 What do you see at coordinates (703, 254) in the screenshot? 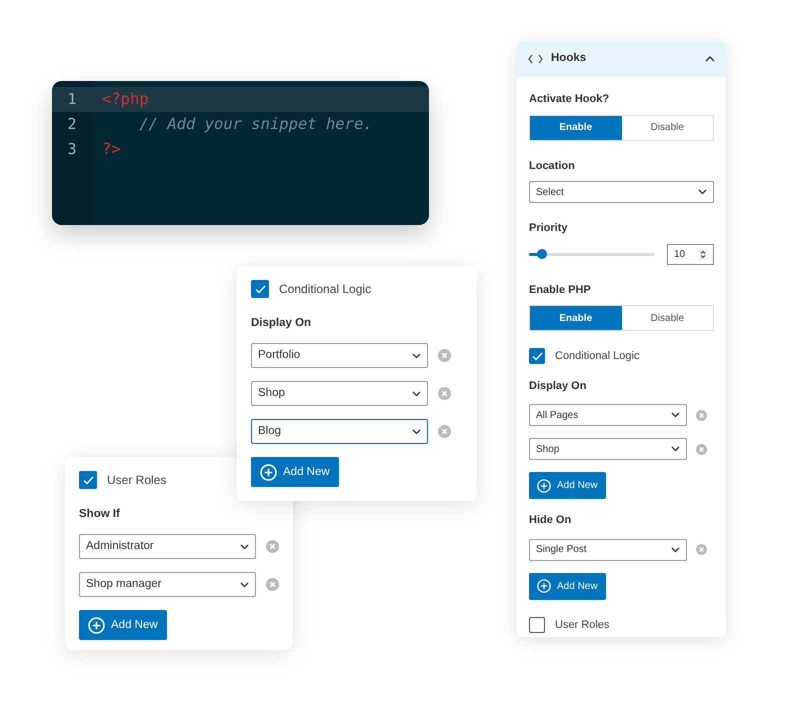
I see `spinner-icon` at bounding box center [703, 254].